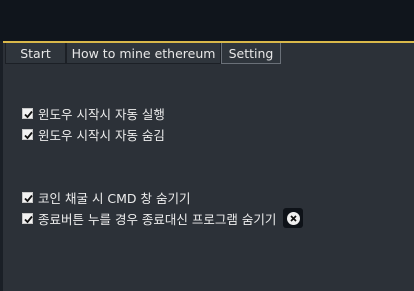 This screenshot has width=414, height=291. Describe the element at coordinates (207, 20) in the screenshot. I see `title-bar` at that location.